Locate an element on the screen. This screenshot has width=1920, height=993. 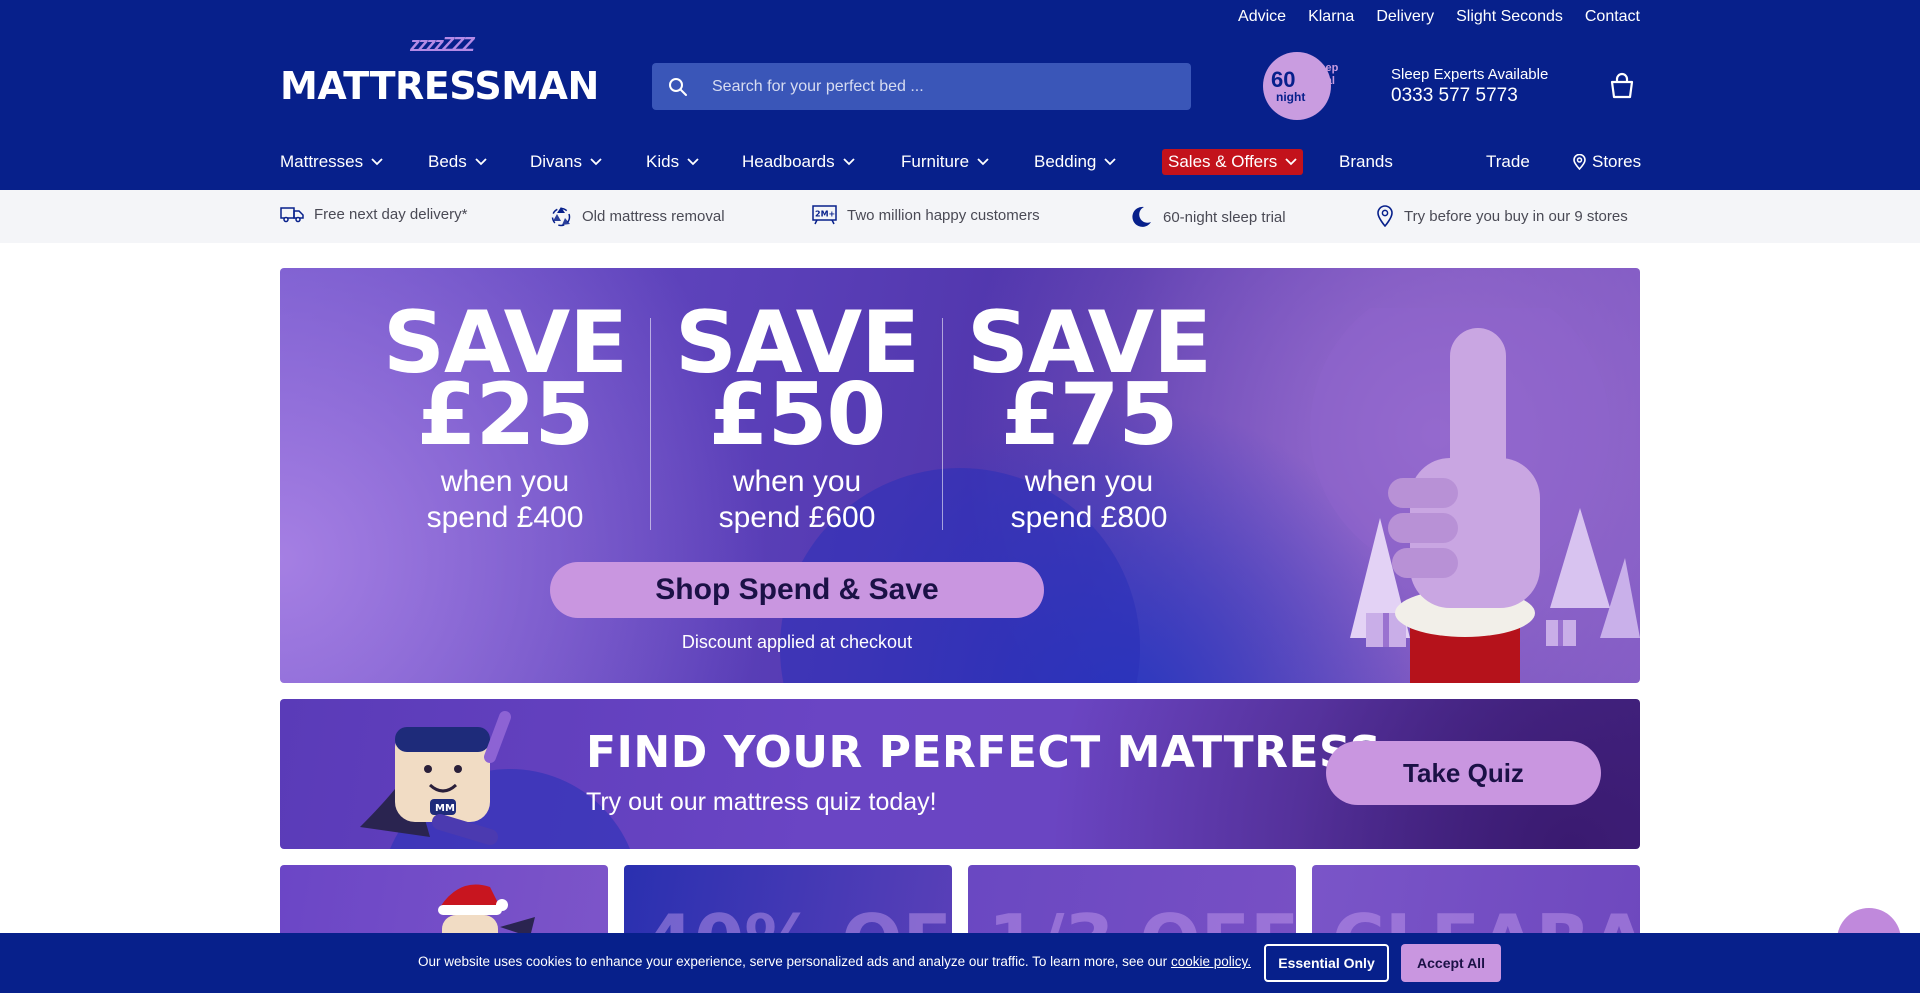
nav-item-furniture: Furniture is located at coordinates (945, 162).